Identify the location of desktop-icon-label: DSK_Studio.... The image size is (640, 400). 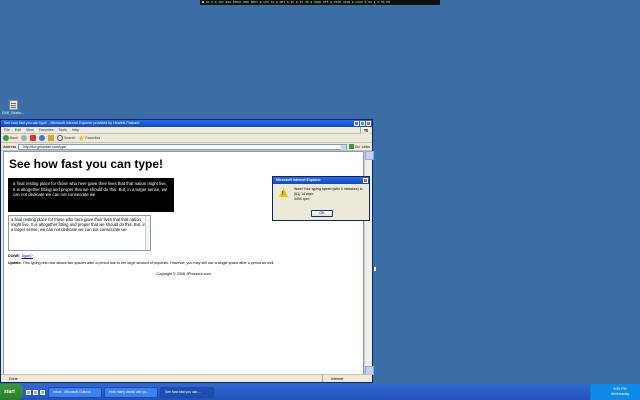
(13, 113).